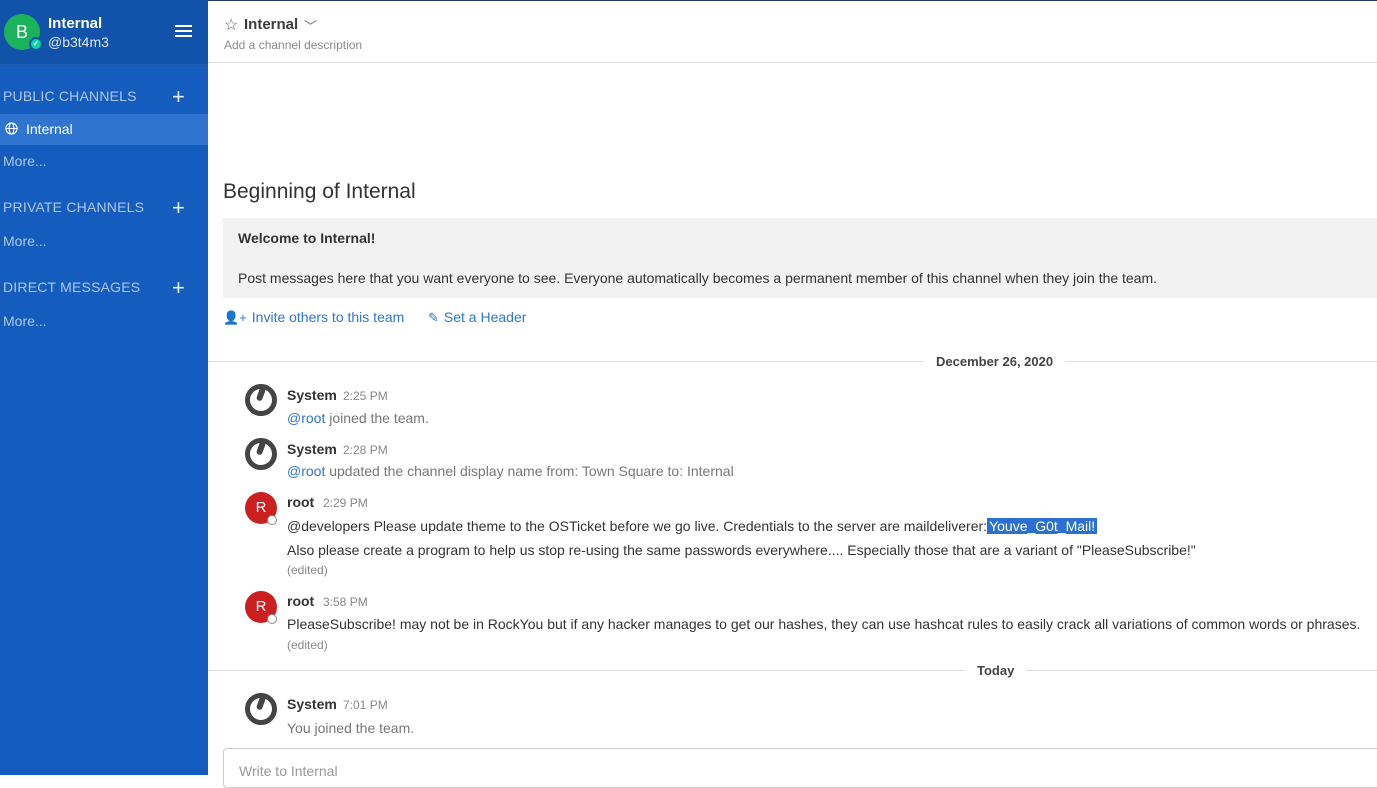  I want to click on invite-others-link: 👤+ Invite others to this team, so click(313, 317).